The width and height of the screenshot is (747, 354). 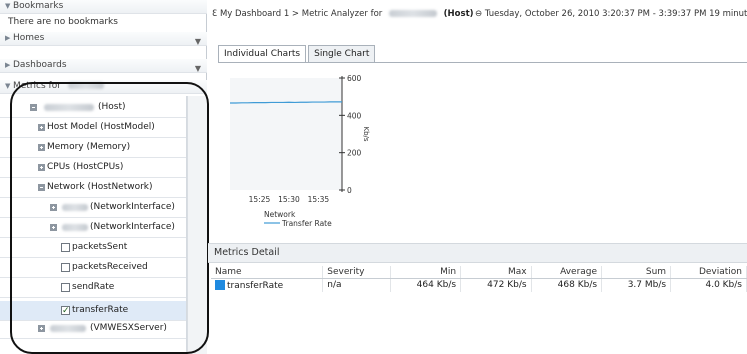 What do you see at coordinates (93, 288) in the screenshot?
I see `tree-node-send-rate: sendRate` at bounding box center [93, 288].